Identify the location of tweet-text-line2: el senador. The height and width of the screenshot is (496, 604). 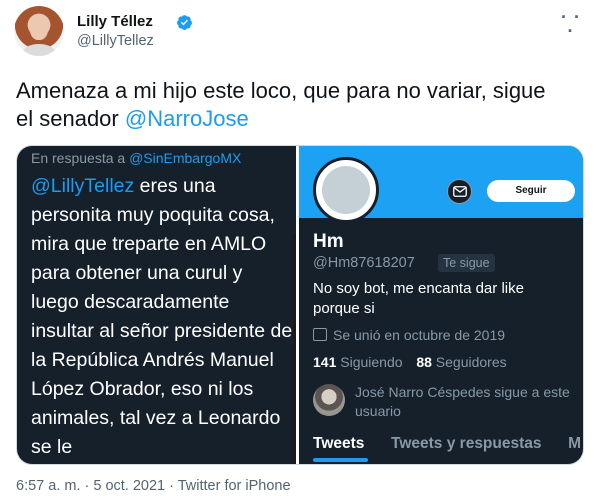
(70, 118).